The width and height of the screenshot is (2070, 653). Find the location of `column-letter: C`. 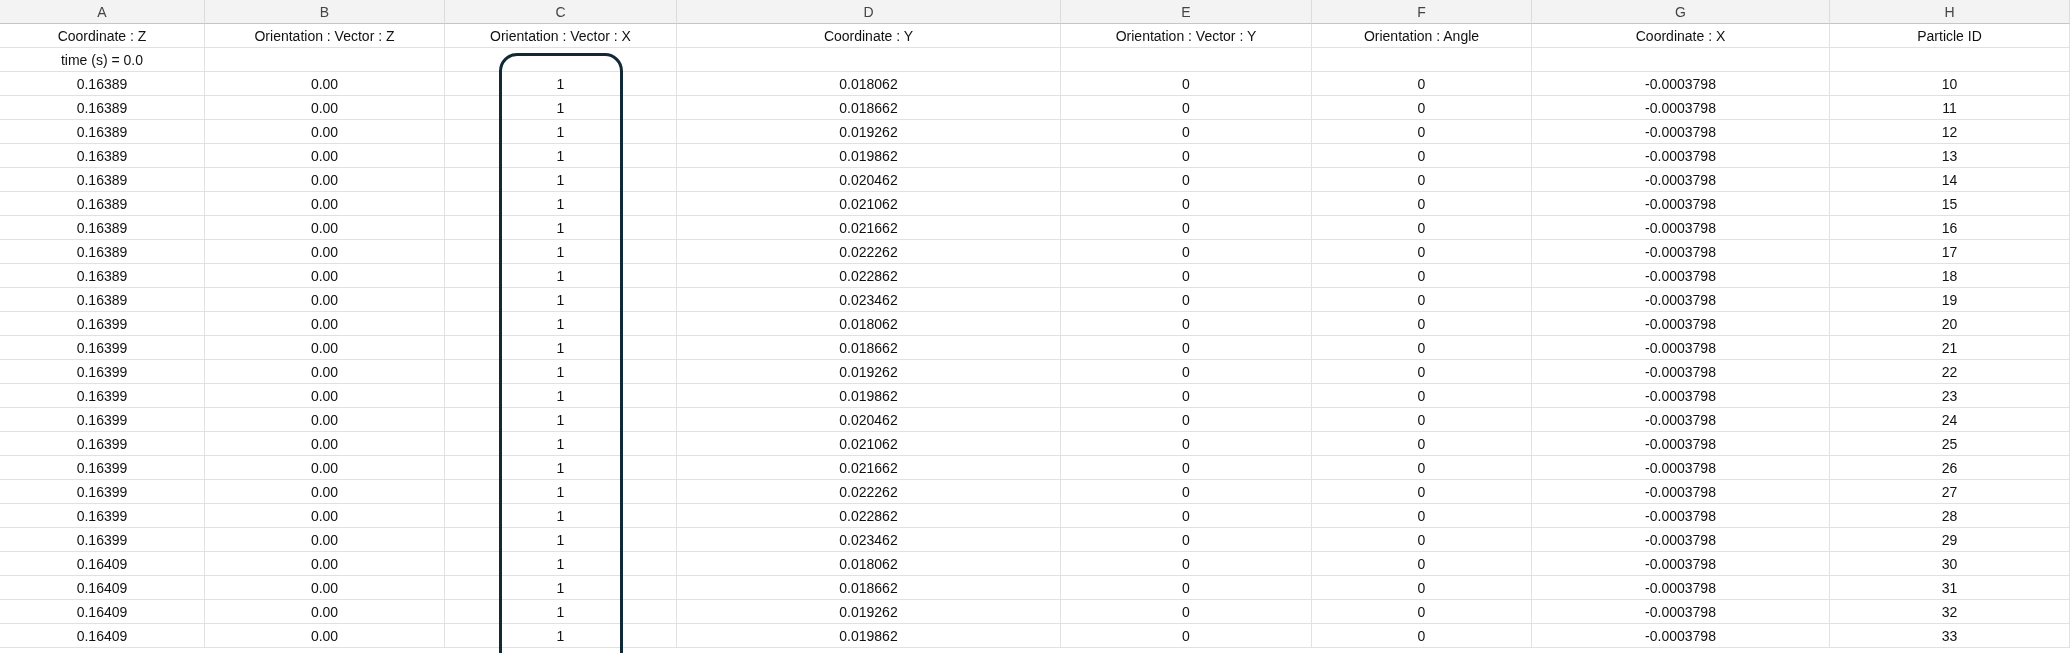

column-letter: C is located at coordinates (561, 12).